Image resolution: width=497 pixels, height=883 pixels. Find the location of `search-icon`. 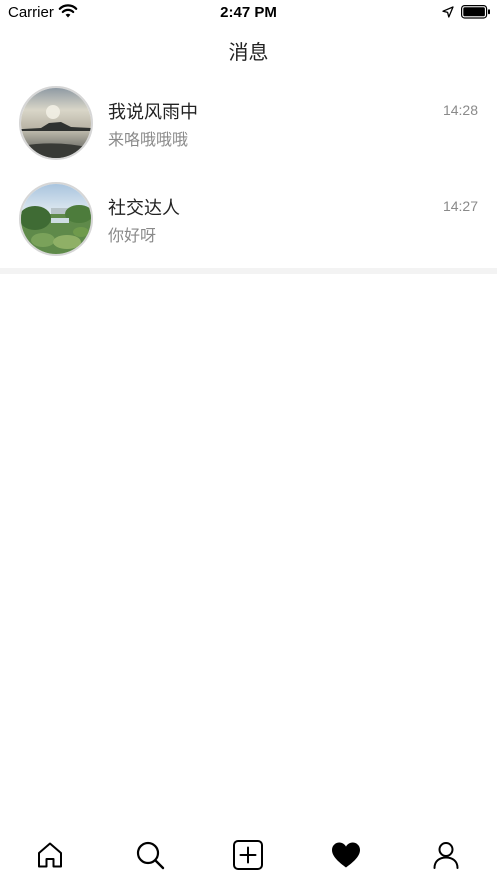

search-icon is located at coordinates (150, 855).